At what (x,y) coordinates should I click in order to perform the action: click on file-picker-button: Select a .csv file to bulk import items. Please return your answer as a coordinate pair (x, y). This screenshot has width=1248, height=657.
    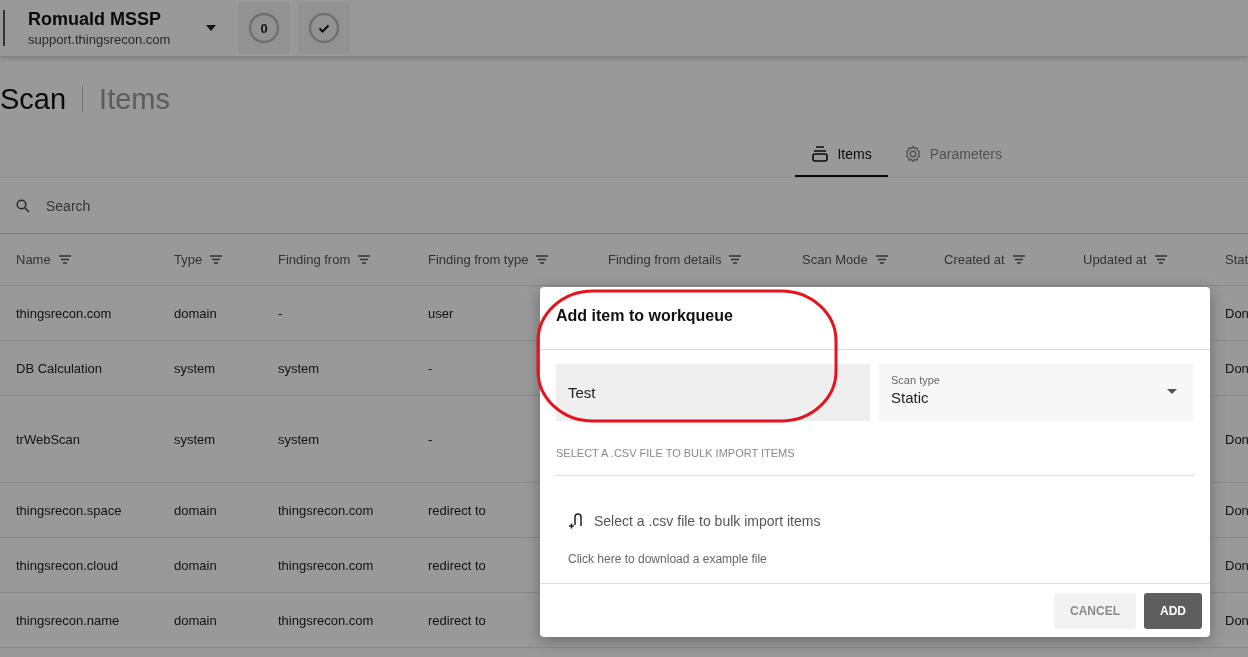
    Looking at the image, I should click on (875, 521).